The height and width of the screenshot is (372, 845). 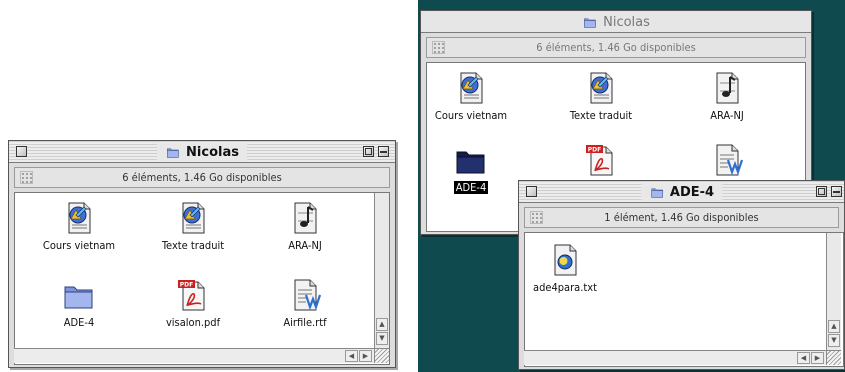 I want to click on info-bar: 1 élément, 1.46 Go disponibles, so click(x=681, y=217).